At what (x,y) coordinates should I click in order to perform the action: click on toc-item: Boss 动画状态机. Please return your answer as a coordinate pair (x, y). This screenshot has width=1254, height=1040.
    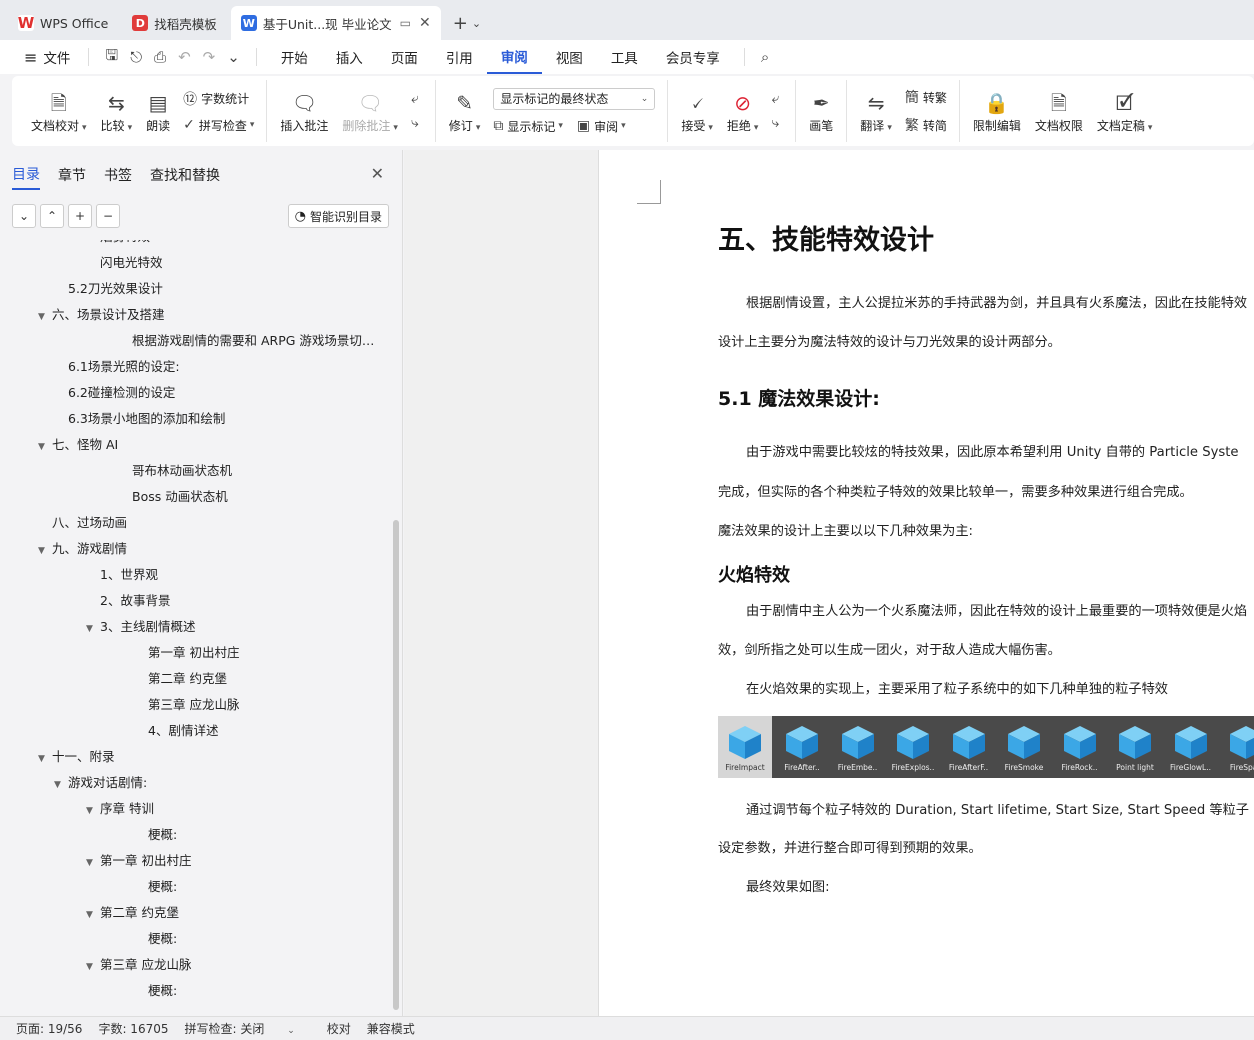
    Looking at the image, I should click on (173, 497).